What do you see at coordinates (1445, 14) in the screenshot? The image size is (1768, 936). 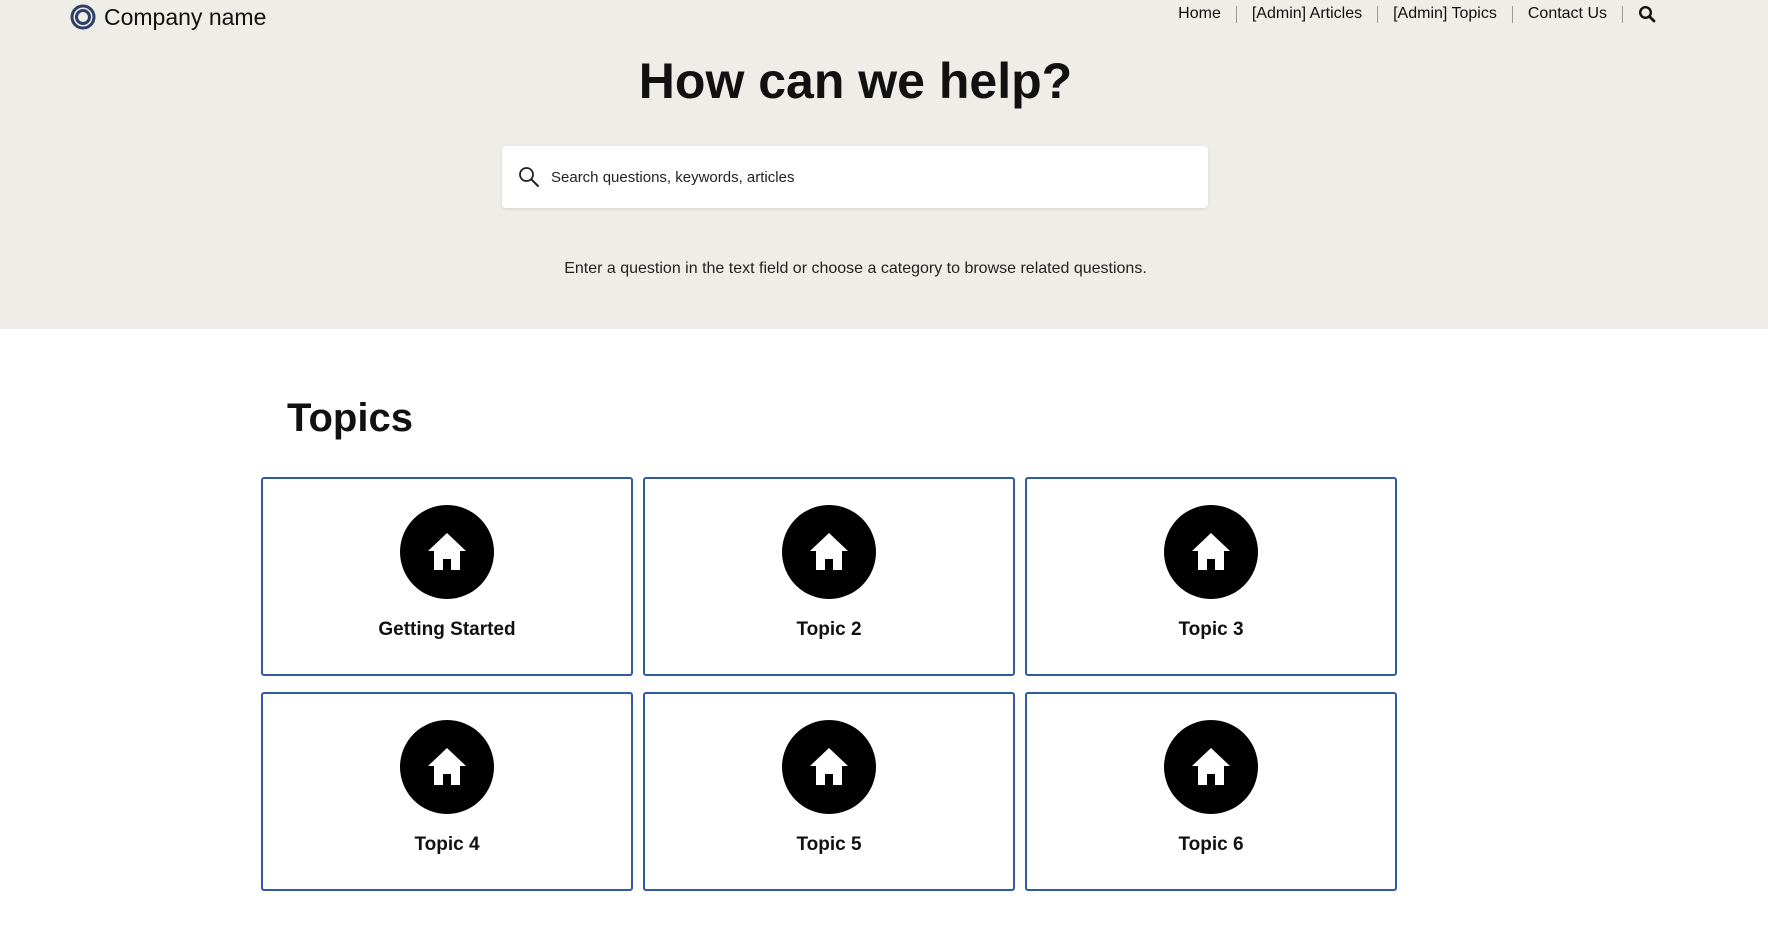 I see `nav-link-admin-topics: [Admin] Topics` at bounding box center [1445, 14].